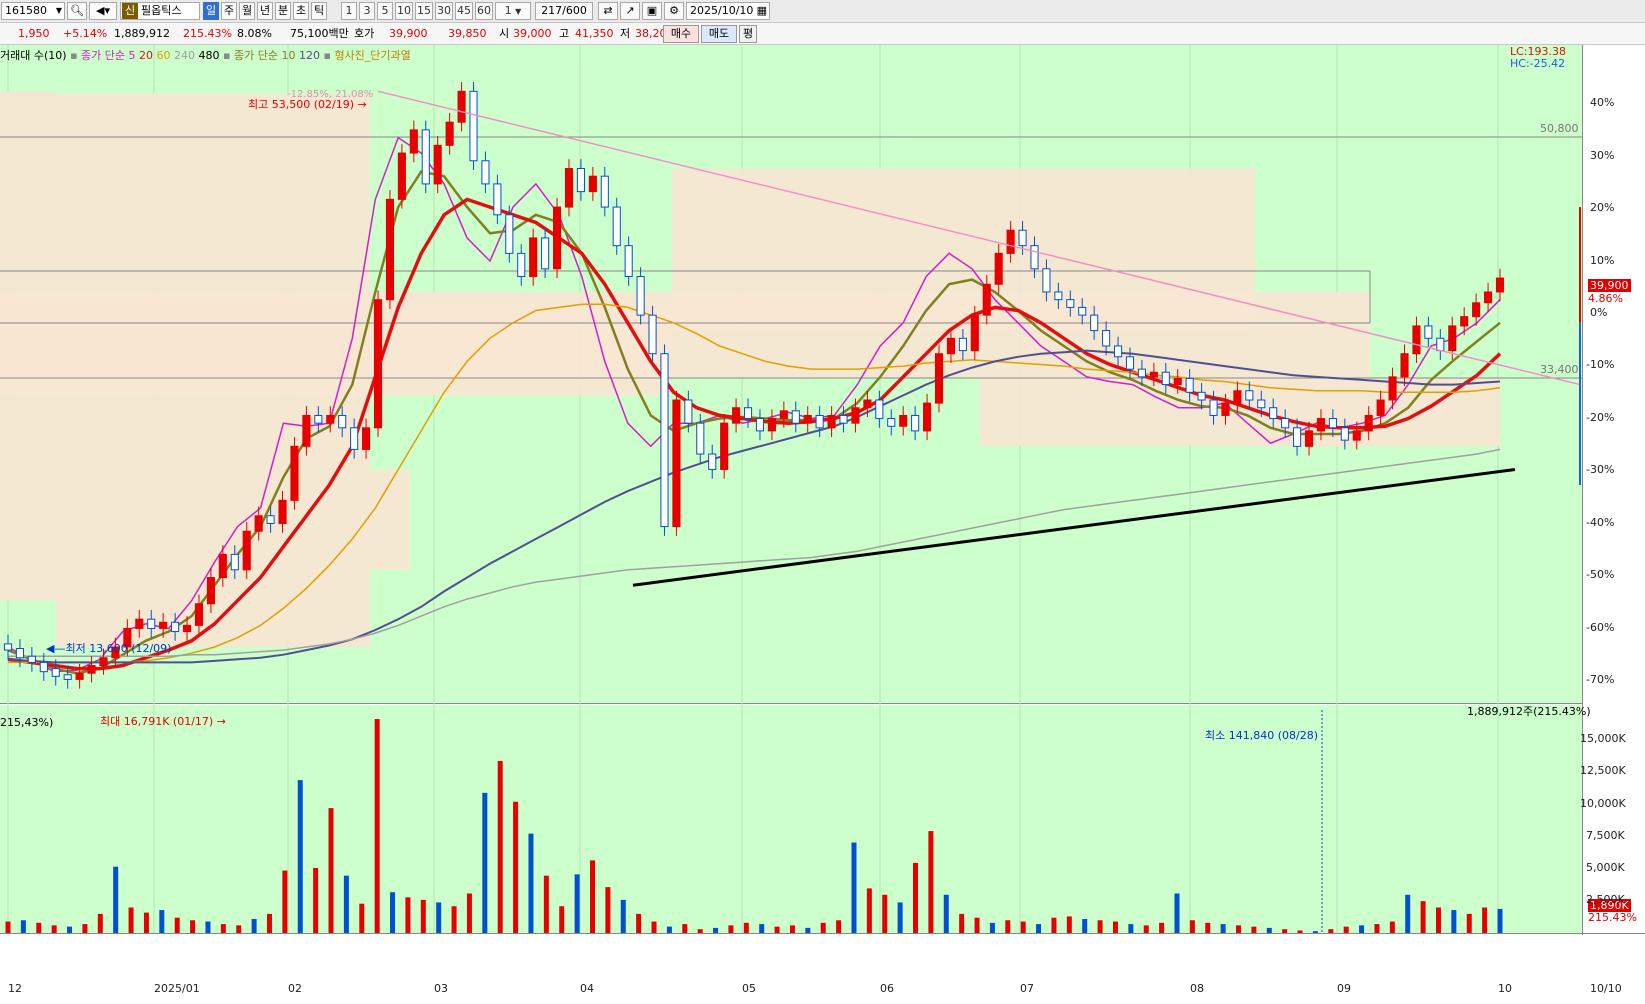 This screenshot has width=1645, height=1004. Describe the element at coordinates (444, 11) in the screenshot. I see `interval-30: 30` at that location.